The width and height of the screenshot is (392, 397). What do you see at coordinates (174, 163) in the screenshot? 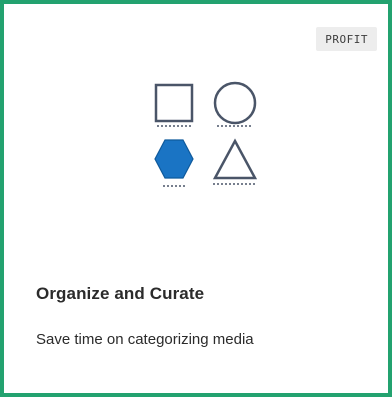
I see `hexagon-icon` at bounding box center [174, 163].